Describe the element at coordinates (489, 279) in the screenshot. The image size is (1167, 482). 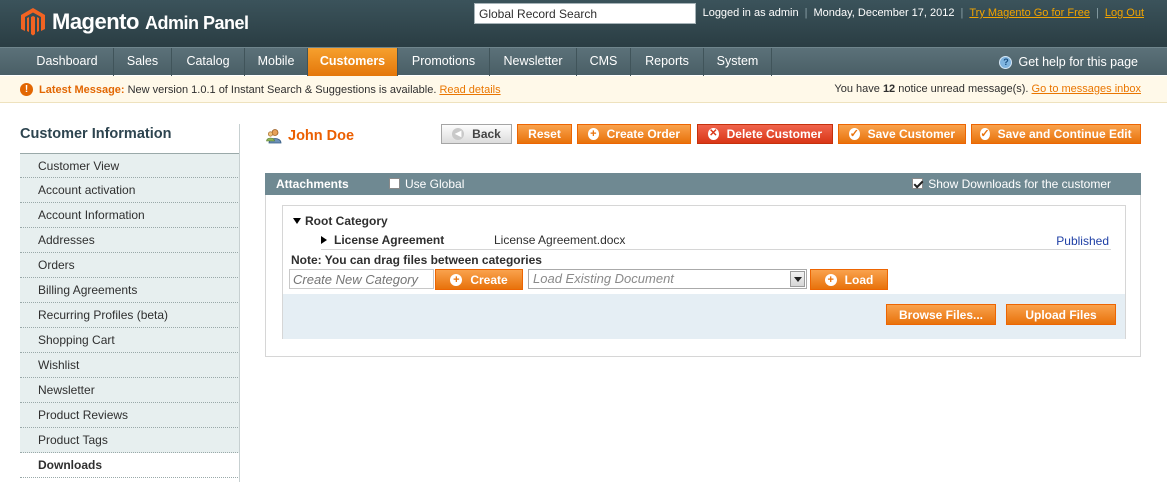
I see `create-button-label: Create` at that location.